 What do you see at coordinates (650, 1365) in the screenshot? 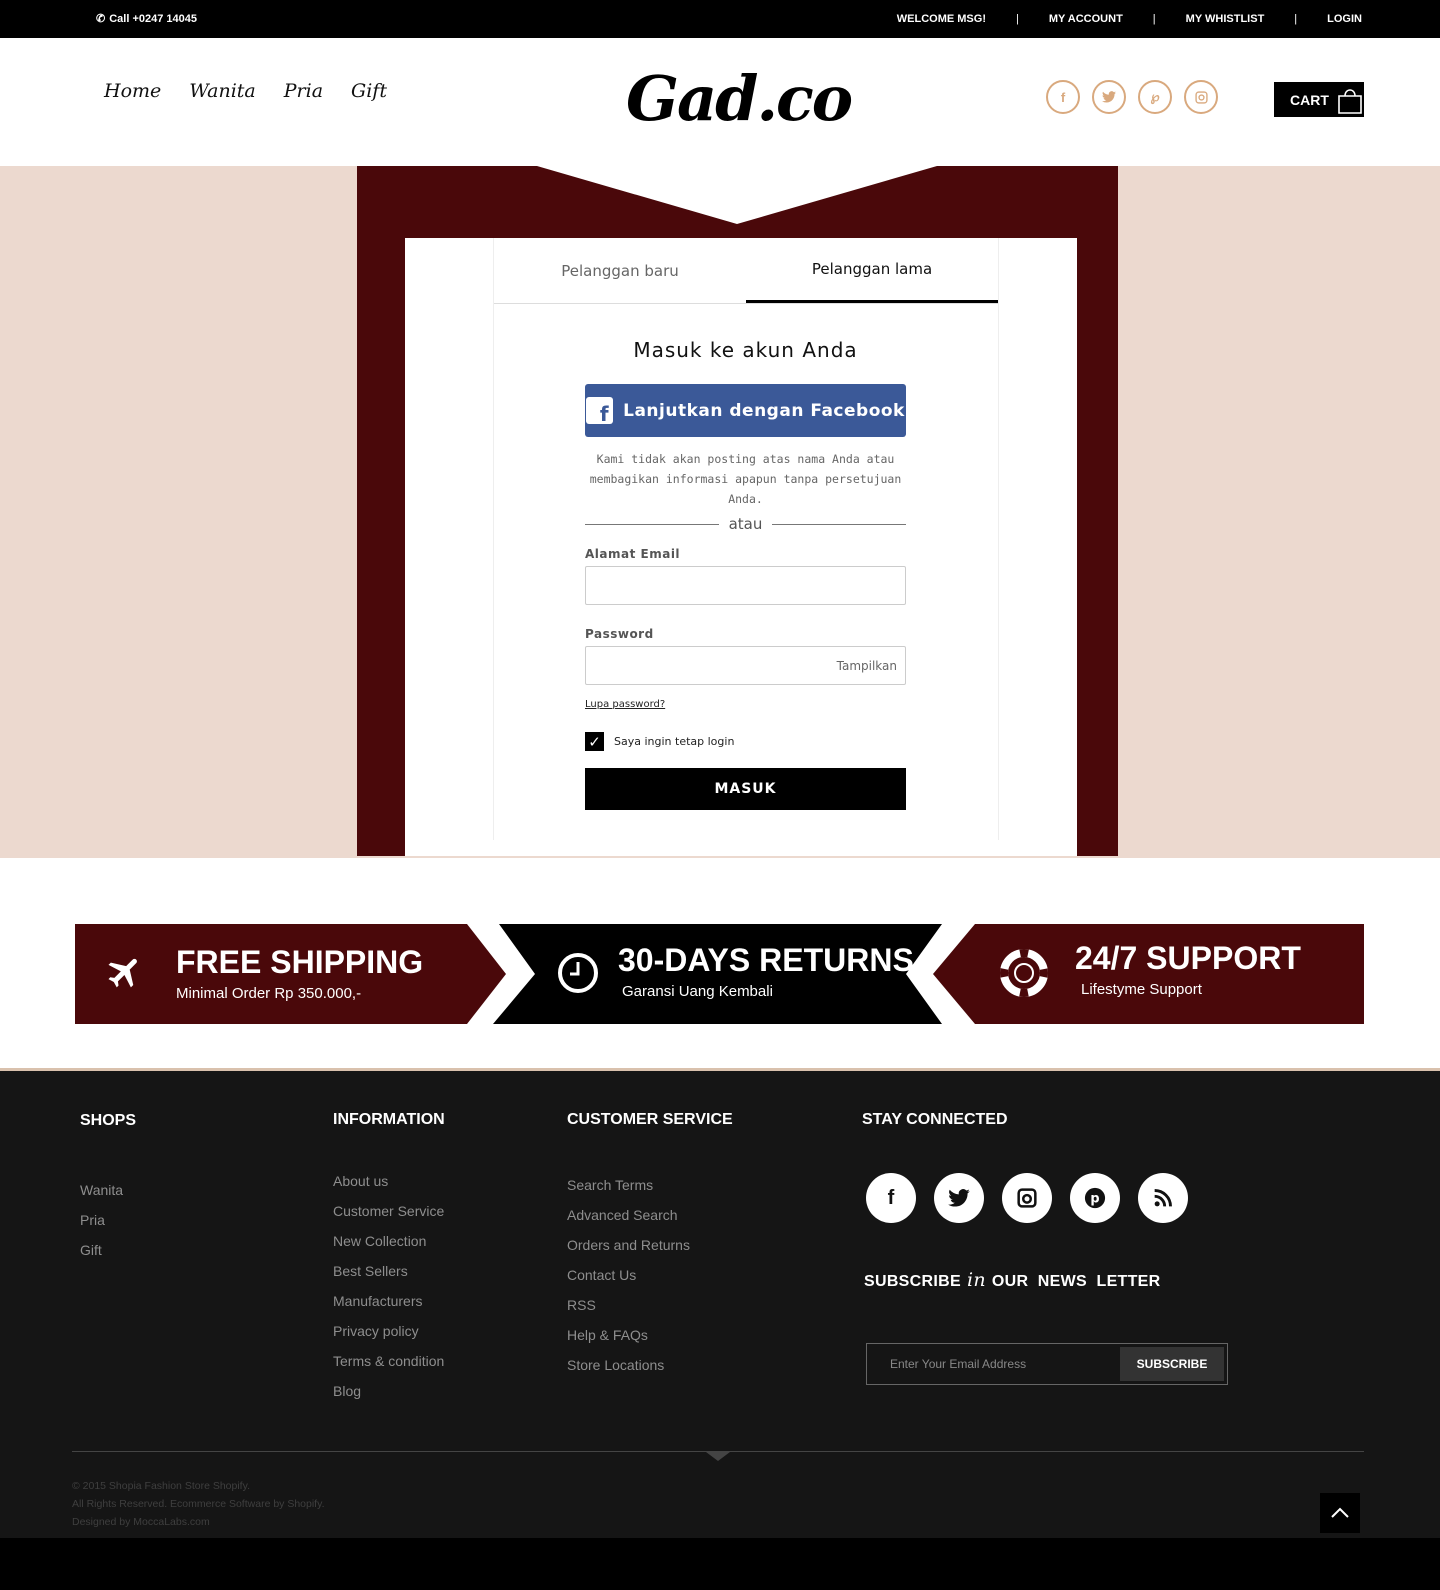
I see `footer-link: Store Locations` at bounding box center [650, 1365].